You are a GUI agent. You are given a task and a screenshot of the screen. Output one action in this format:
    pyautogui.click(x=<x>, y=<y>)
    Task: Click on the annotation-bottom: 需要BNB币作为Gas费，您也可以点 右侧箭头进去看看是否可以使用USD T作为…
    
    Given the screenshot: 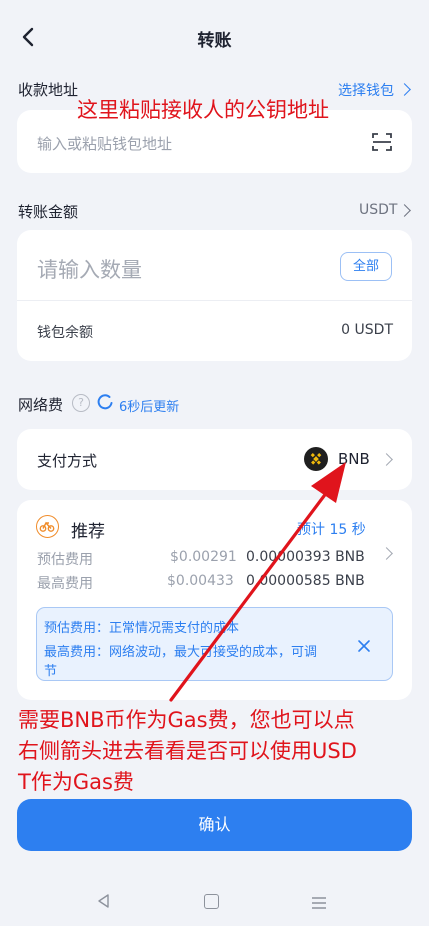 What is the action you would take?
    pyautogui.click(x=187, y=751)
    